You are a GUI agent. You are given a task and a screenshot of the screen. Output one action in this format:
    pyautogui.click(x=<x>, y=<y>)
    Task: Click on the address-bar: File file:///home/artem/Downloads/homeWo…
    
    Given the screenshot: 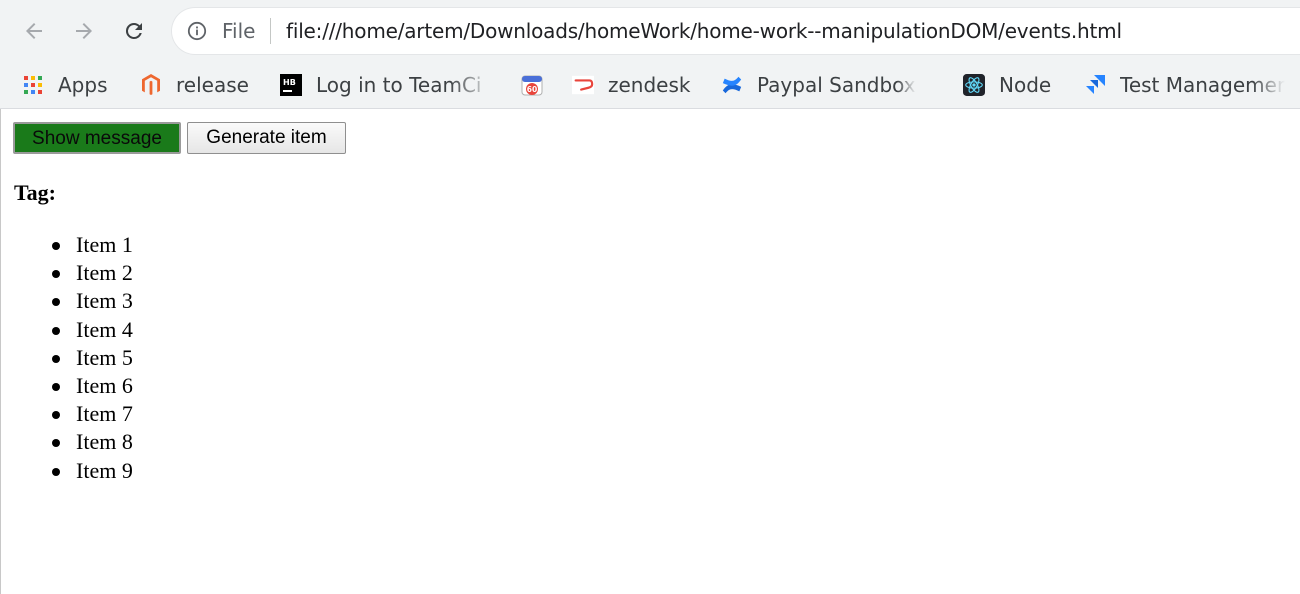 What is the action you would take?
    pyautogui.click(x=736, y=31)
    